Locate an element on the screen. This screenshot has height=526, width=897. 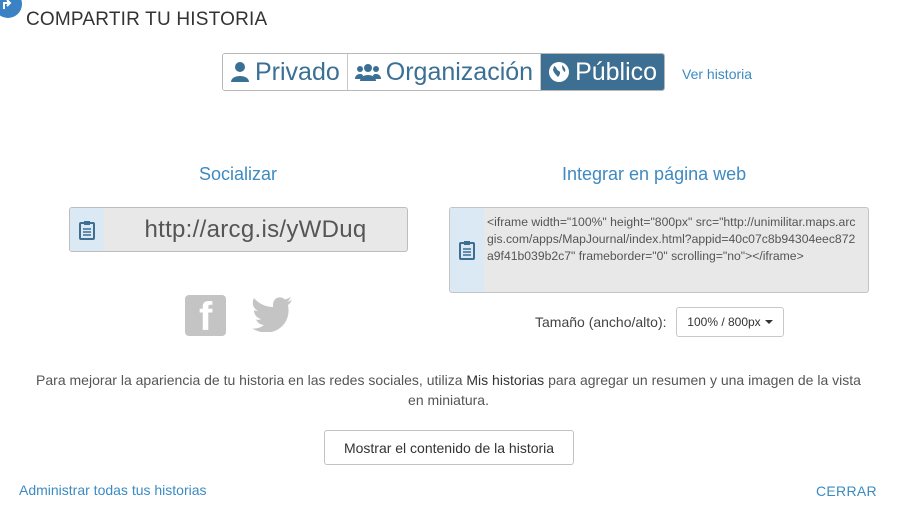
globe-icon is located at coordinates (559, 72).